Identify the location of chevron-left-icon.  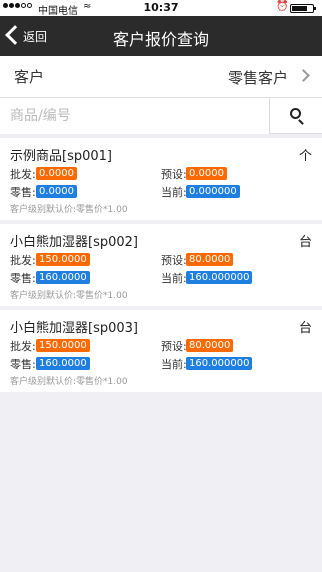
(10, 36).